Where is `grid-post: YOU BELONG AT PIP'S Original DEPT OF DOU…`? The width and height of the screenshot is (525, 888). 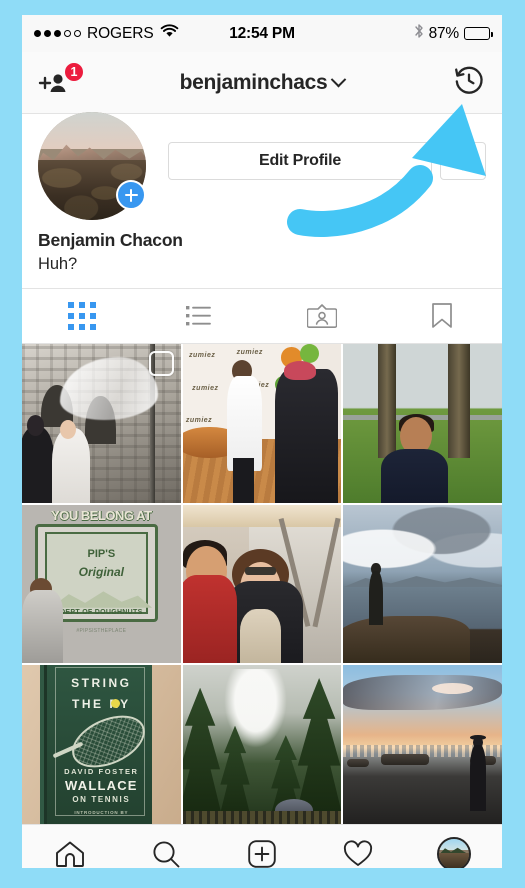 grid-post: YOU BELONG AT PIP'S Original DEPT OF DOU… is located at coordinates (101, 584).